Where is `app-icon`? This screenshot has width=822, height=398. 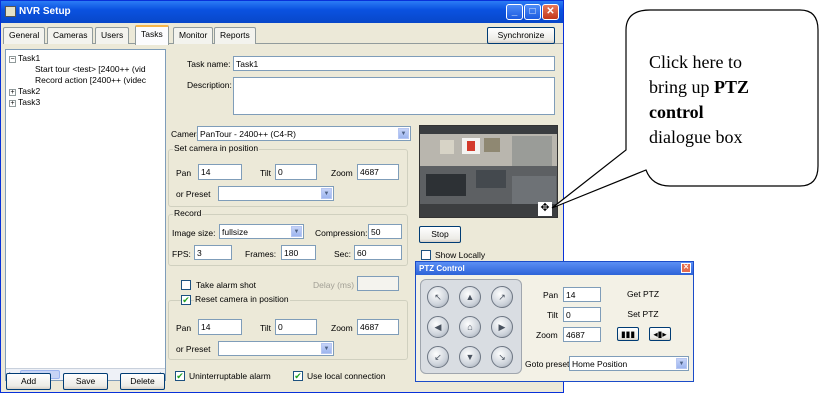 app-icon is located at coordinates (10, 11).